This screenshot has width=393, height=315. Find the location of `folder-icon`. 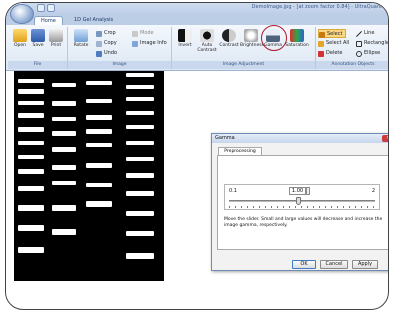

folder-icon is located at coordinates (20, 35).